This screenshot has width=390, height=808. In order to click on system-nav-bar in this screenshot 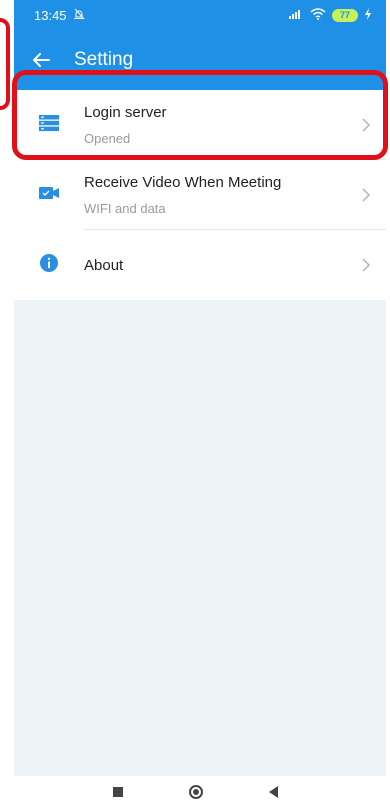, I will do `click(195, 792)`.